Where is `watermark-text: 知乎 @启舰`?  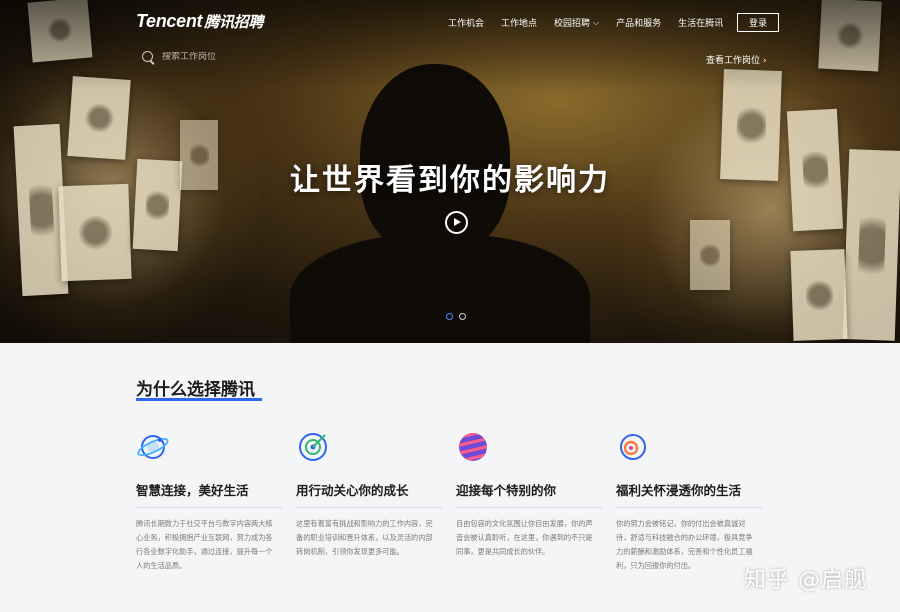
watermark-text: 知乎 @启舰 is located at coordinates (805, 580).